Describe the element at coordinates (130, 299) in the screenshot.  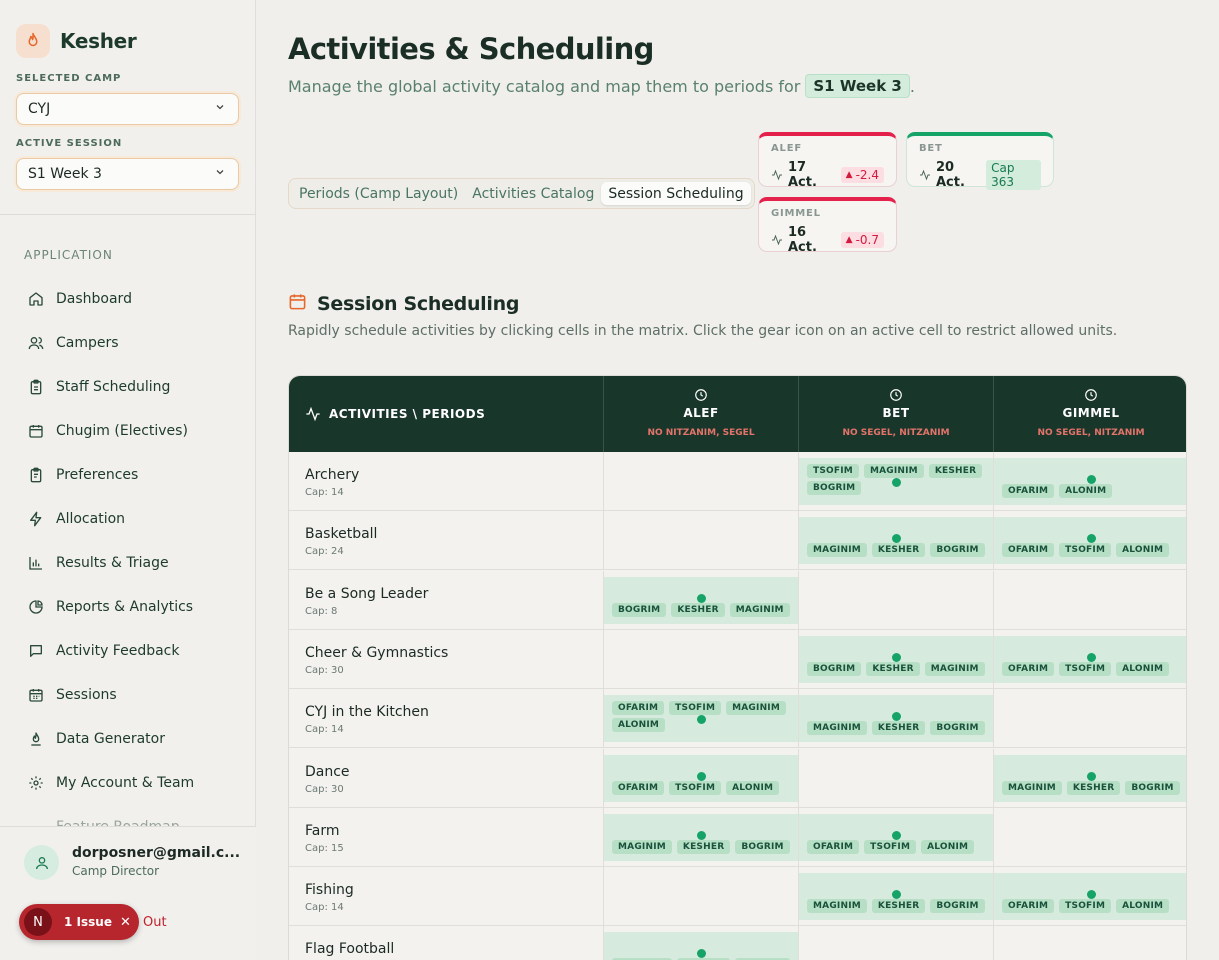
I see `sidebar-item-dashboard: Dashboard` at that location.